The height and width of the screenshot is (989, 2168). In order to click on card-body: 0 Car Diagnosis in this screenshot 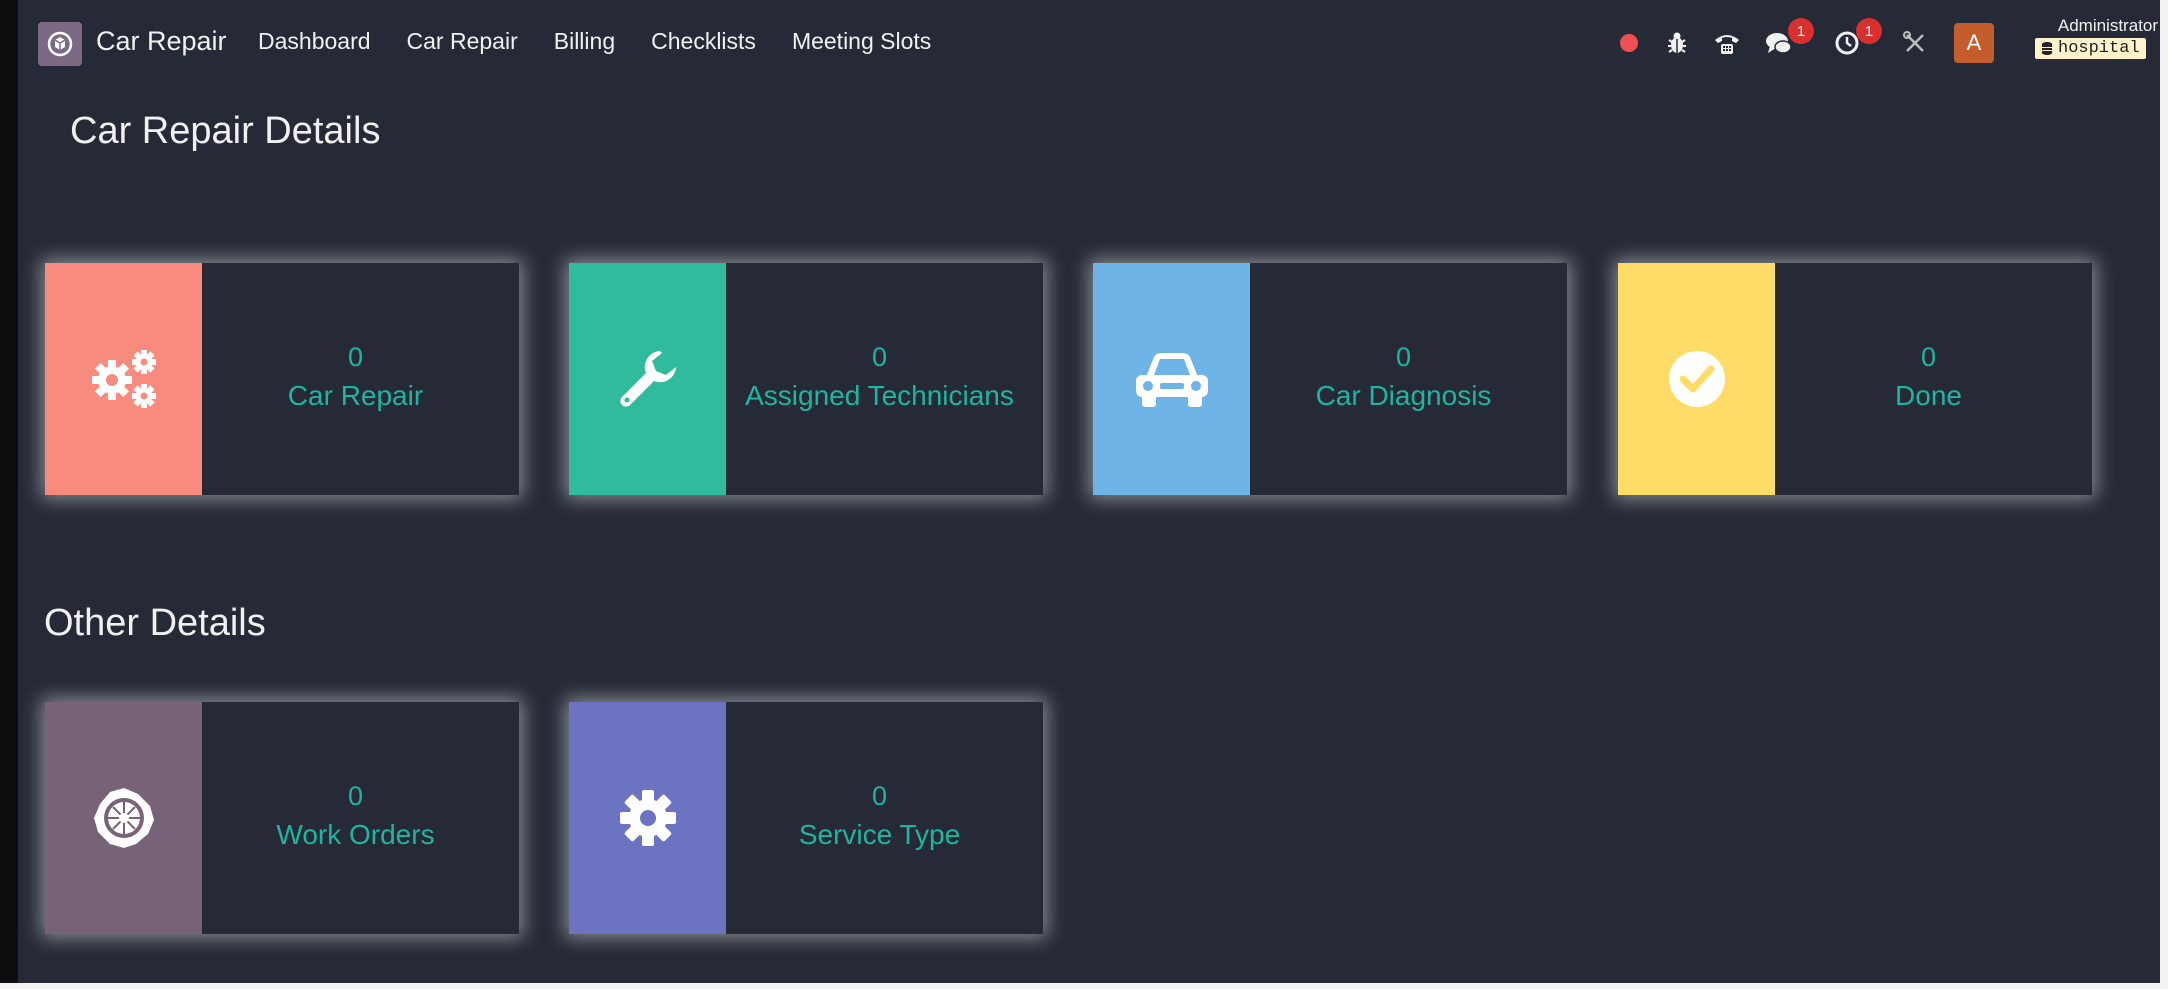, I will do `click(1408, 379)`.